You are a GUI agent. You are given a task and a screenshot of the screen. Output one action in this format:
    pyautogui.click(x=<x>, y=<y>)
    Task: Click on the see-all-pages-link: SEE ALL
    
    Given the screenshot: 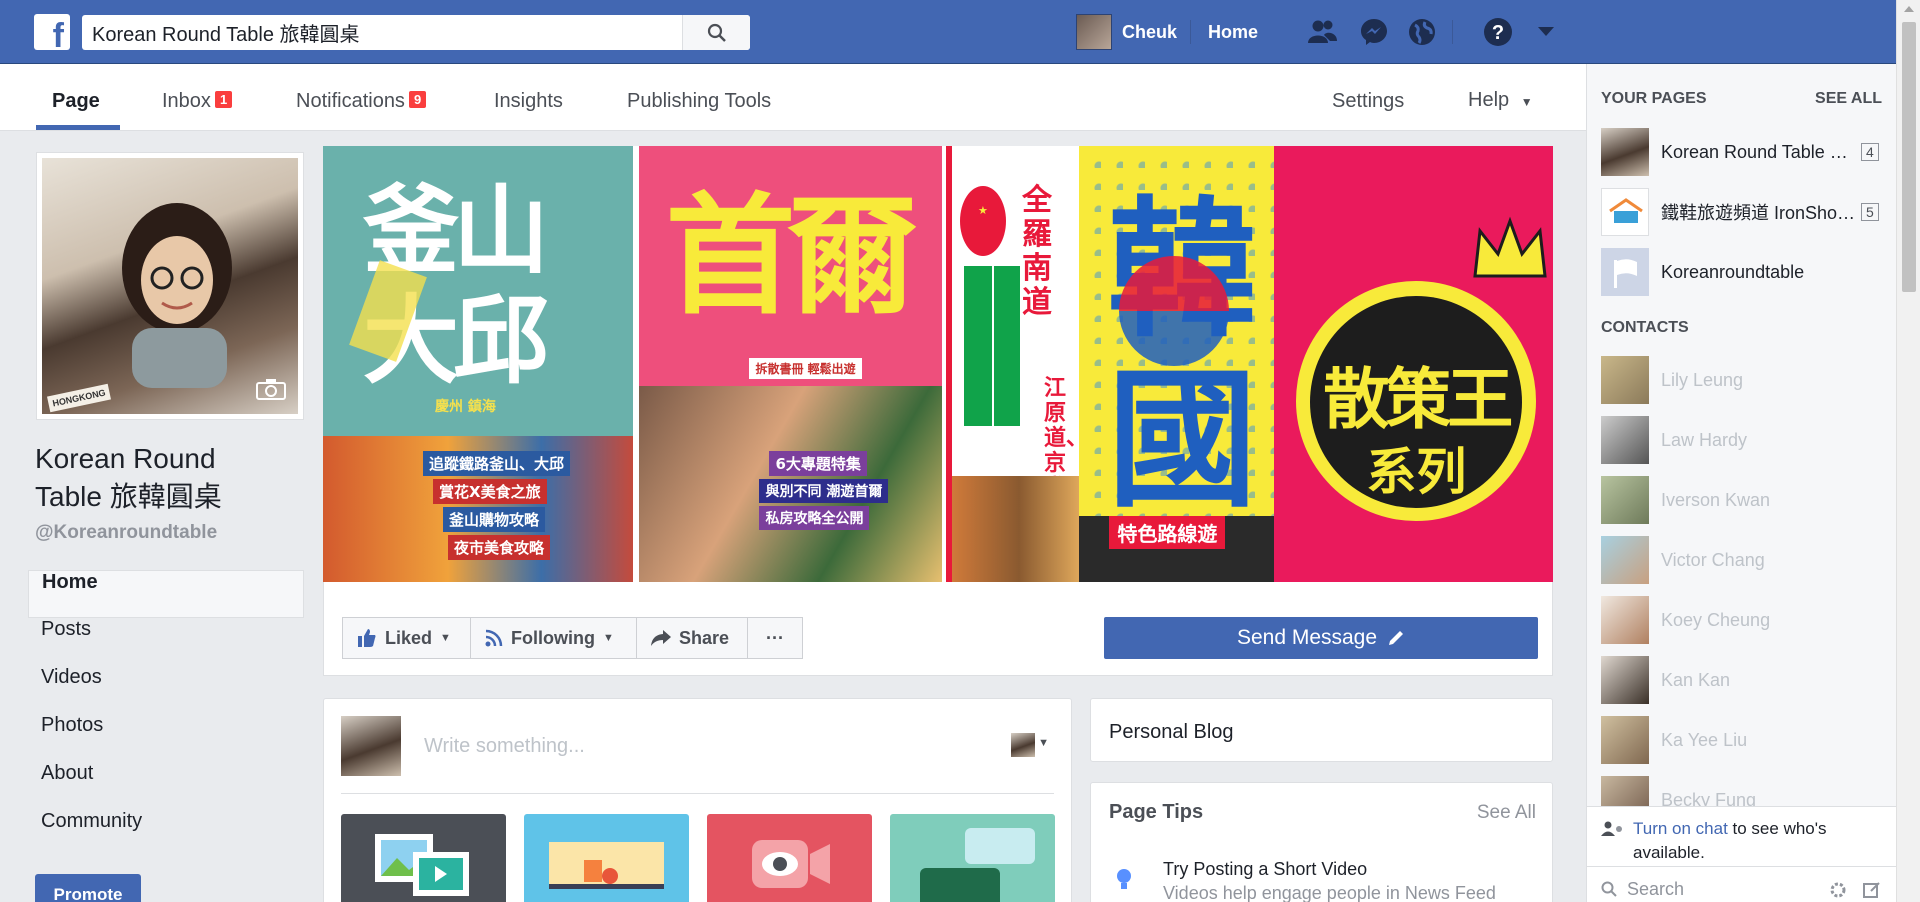 What is the action you would take?
    pyautogui.click(x=1848, y=99)
    